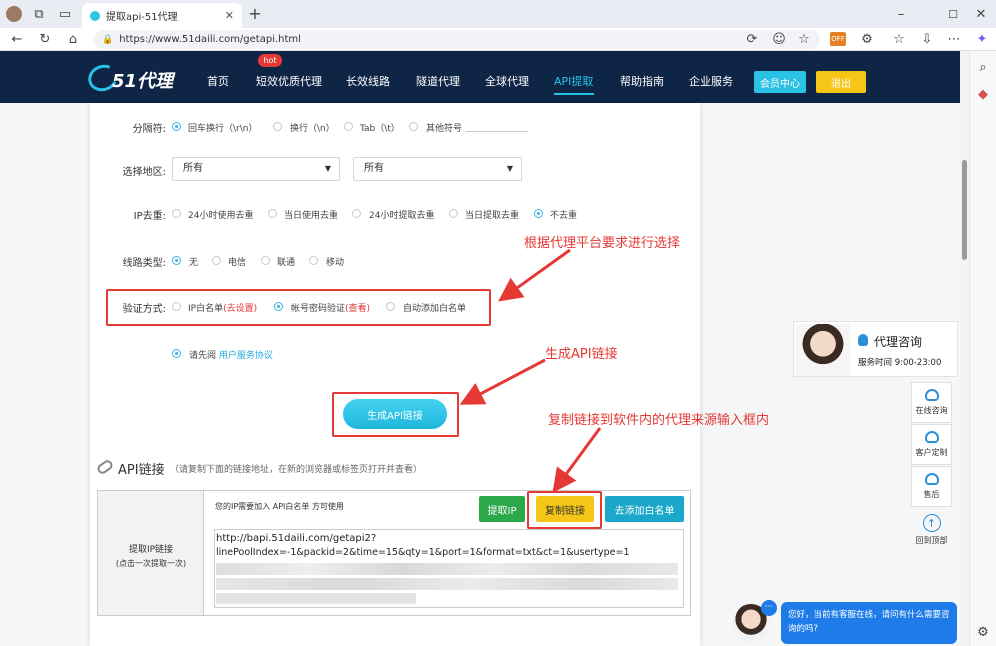  Describe the element at coordinates (176, 260) in the screenshot. I see `line-radio-none` at that location.